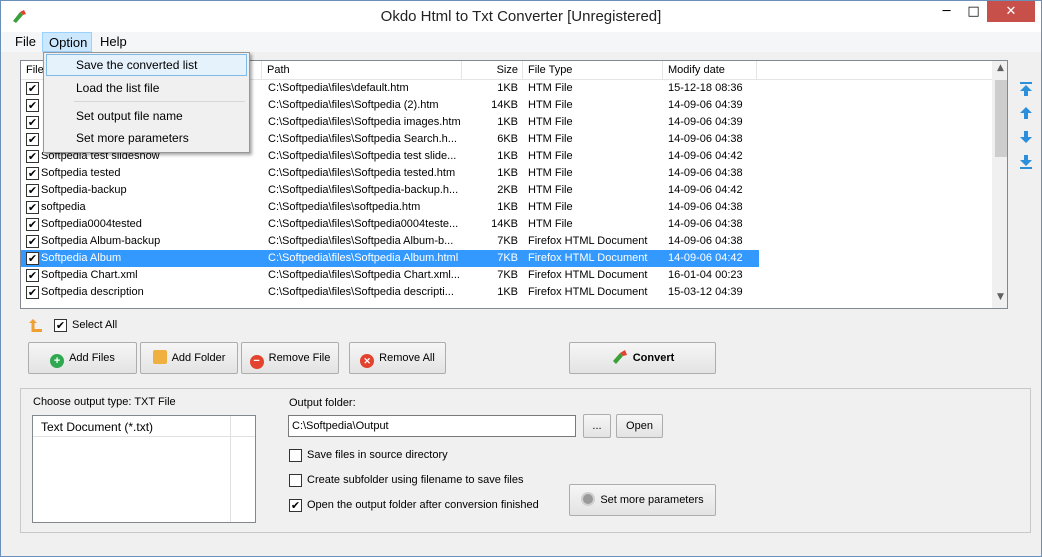  Describe the element at coordinates (362, 173) in the screenshot. I see `path-cell: C:\Softpedia\files\Softpedia tested.htm` at that location.